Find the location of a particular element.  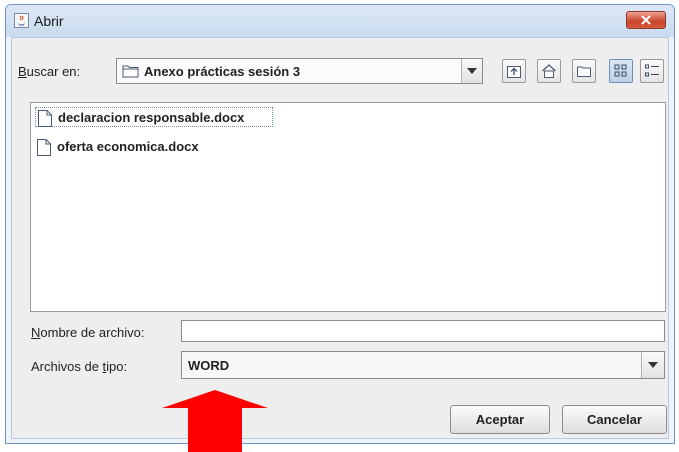

filetype-combobox: WORD is located at coordinates (423, 365).